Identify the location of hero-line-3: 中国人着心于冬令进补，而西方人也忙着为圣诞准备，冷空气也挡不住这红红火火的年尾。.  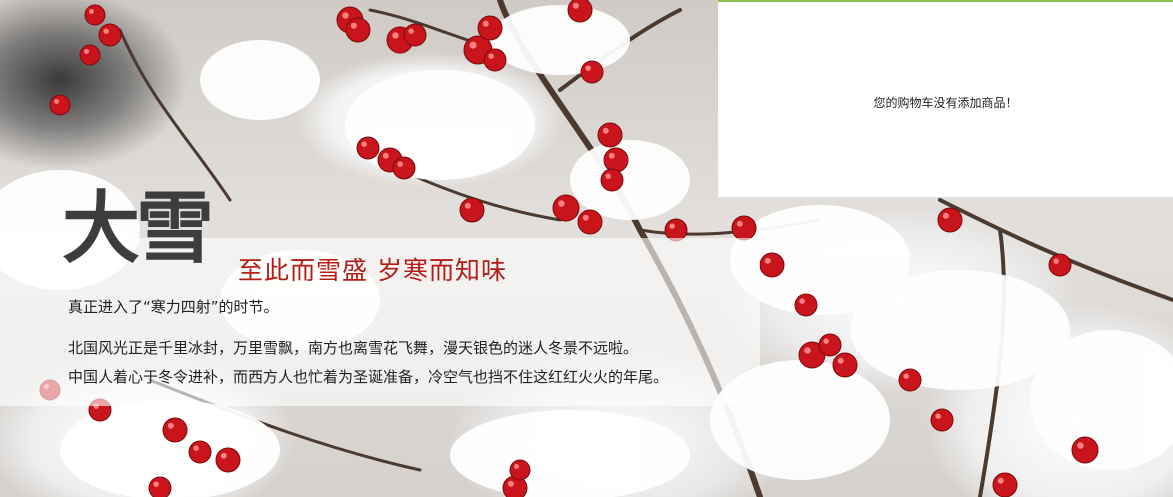
(368, 377).